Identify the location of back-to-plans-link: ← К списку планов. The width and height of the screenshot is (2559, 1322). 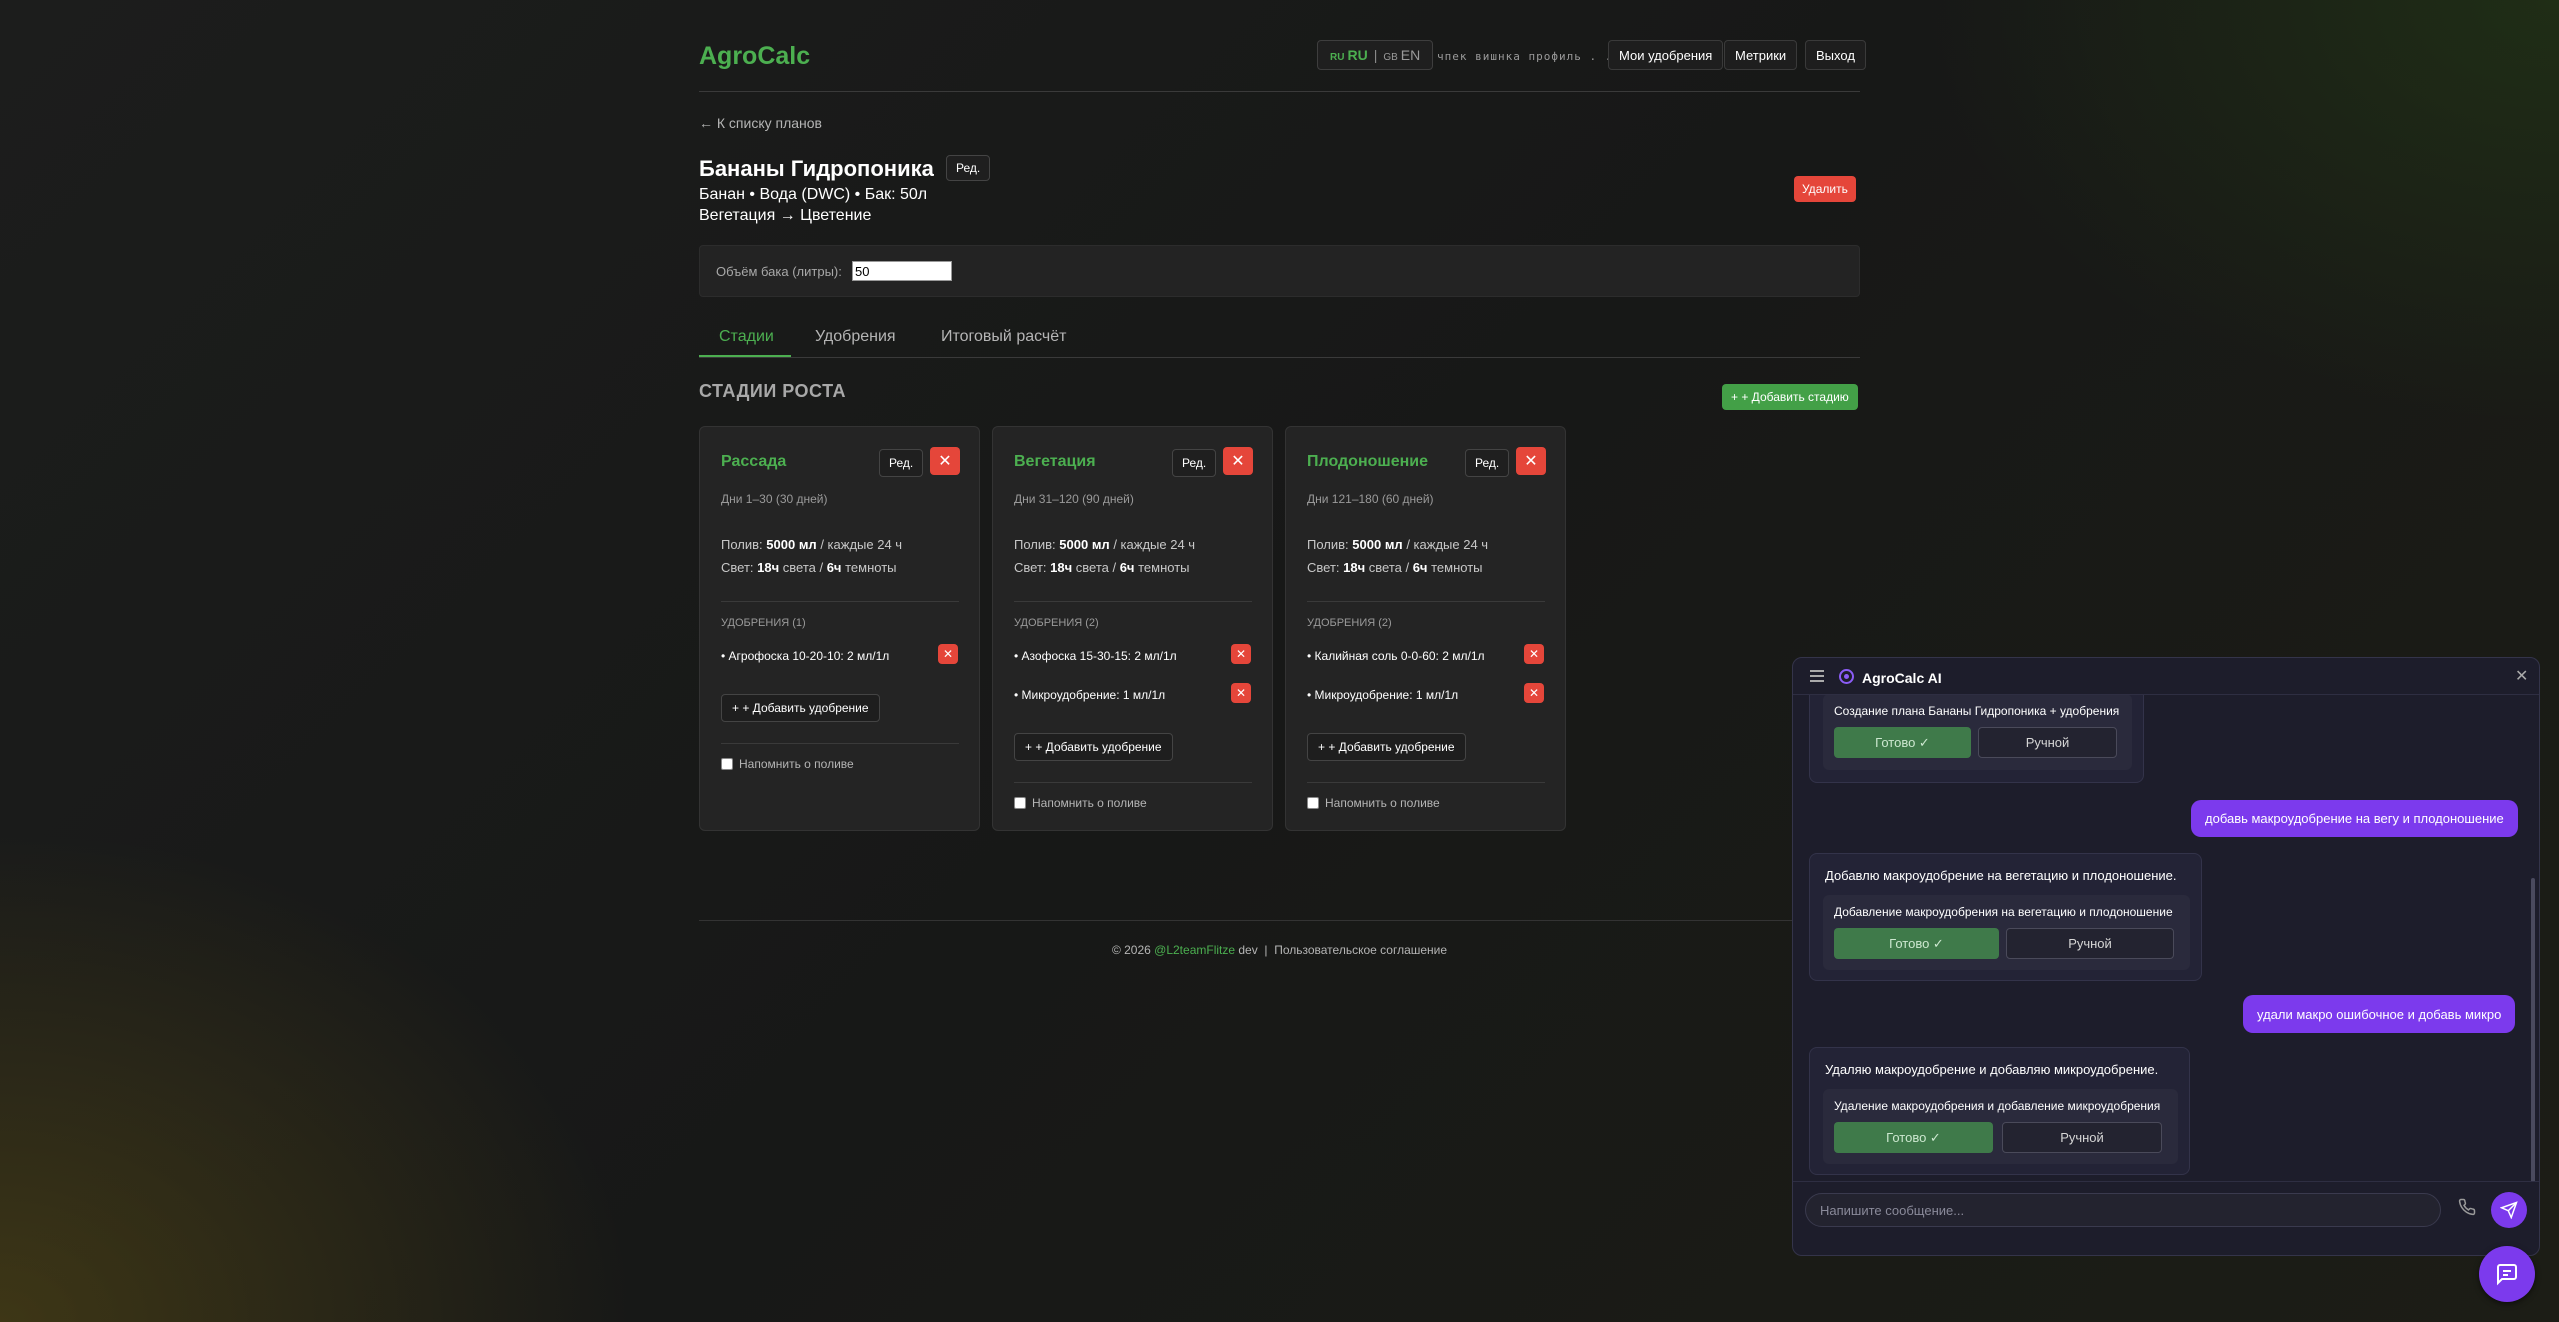
(760, 123).